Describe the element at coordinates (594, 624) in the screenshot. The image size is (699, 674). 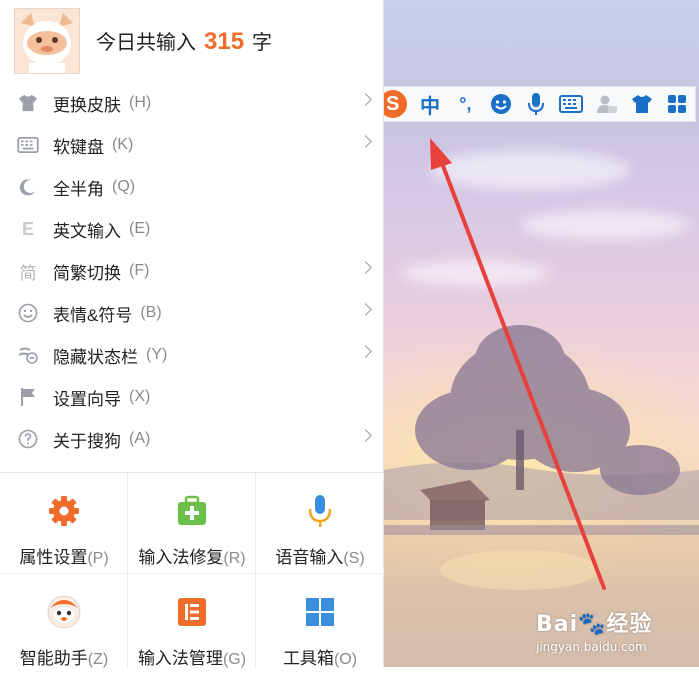
I see `watermark-brand: Bai🐾经验` at that location.